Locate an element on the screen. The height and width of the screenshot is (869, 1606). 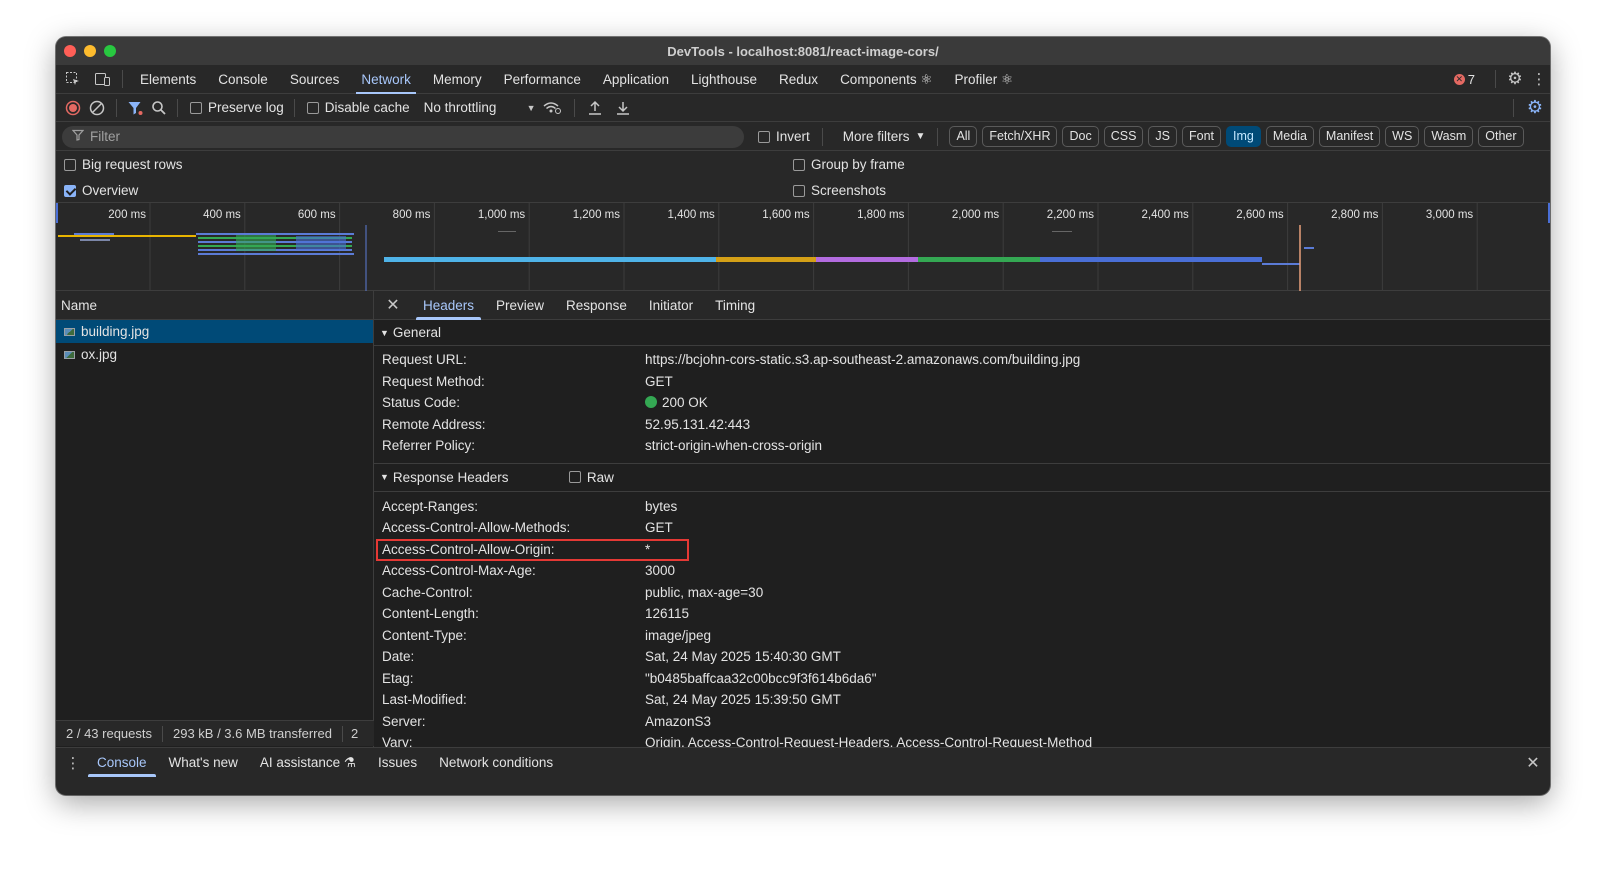
disable-cache-checkbox: Disable cache is located at coordinates (358, 107).